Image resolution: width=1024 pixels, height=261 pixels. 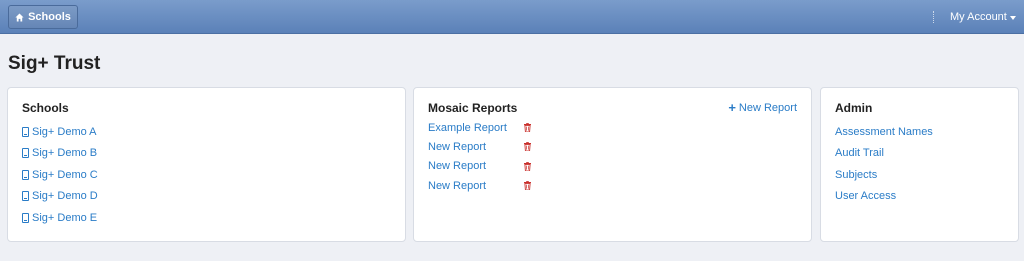 I want to click on list-item: Audit Trail, so click(x=884, y=154).